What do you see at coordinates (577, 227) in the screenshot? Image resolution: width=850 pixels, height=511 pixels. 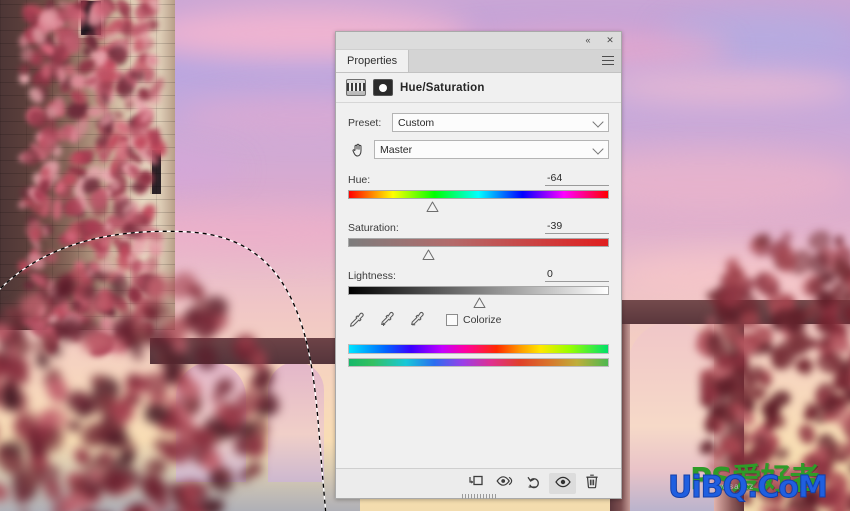 I see `slider-value-input: -39` at bounding box center [577, 227].